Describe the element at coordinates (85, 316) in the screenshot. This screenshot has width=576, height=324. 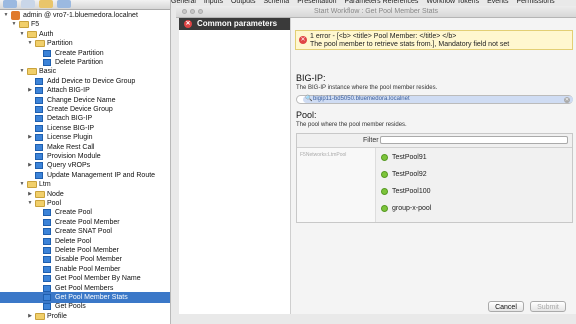
I see `tree-item: ▶ Profile` at that location.